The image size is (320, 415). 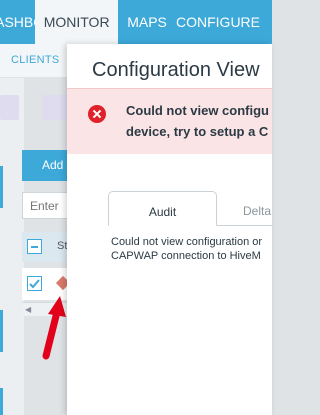 I want to click on top-nav: DASHBOARD MONITOR MAPS CONFIGURE, so click(x=136, y=22).